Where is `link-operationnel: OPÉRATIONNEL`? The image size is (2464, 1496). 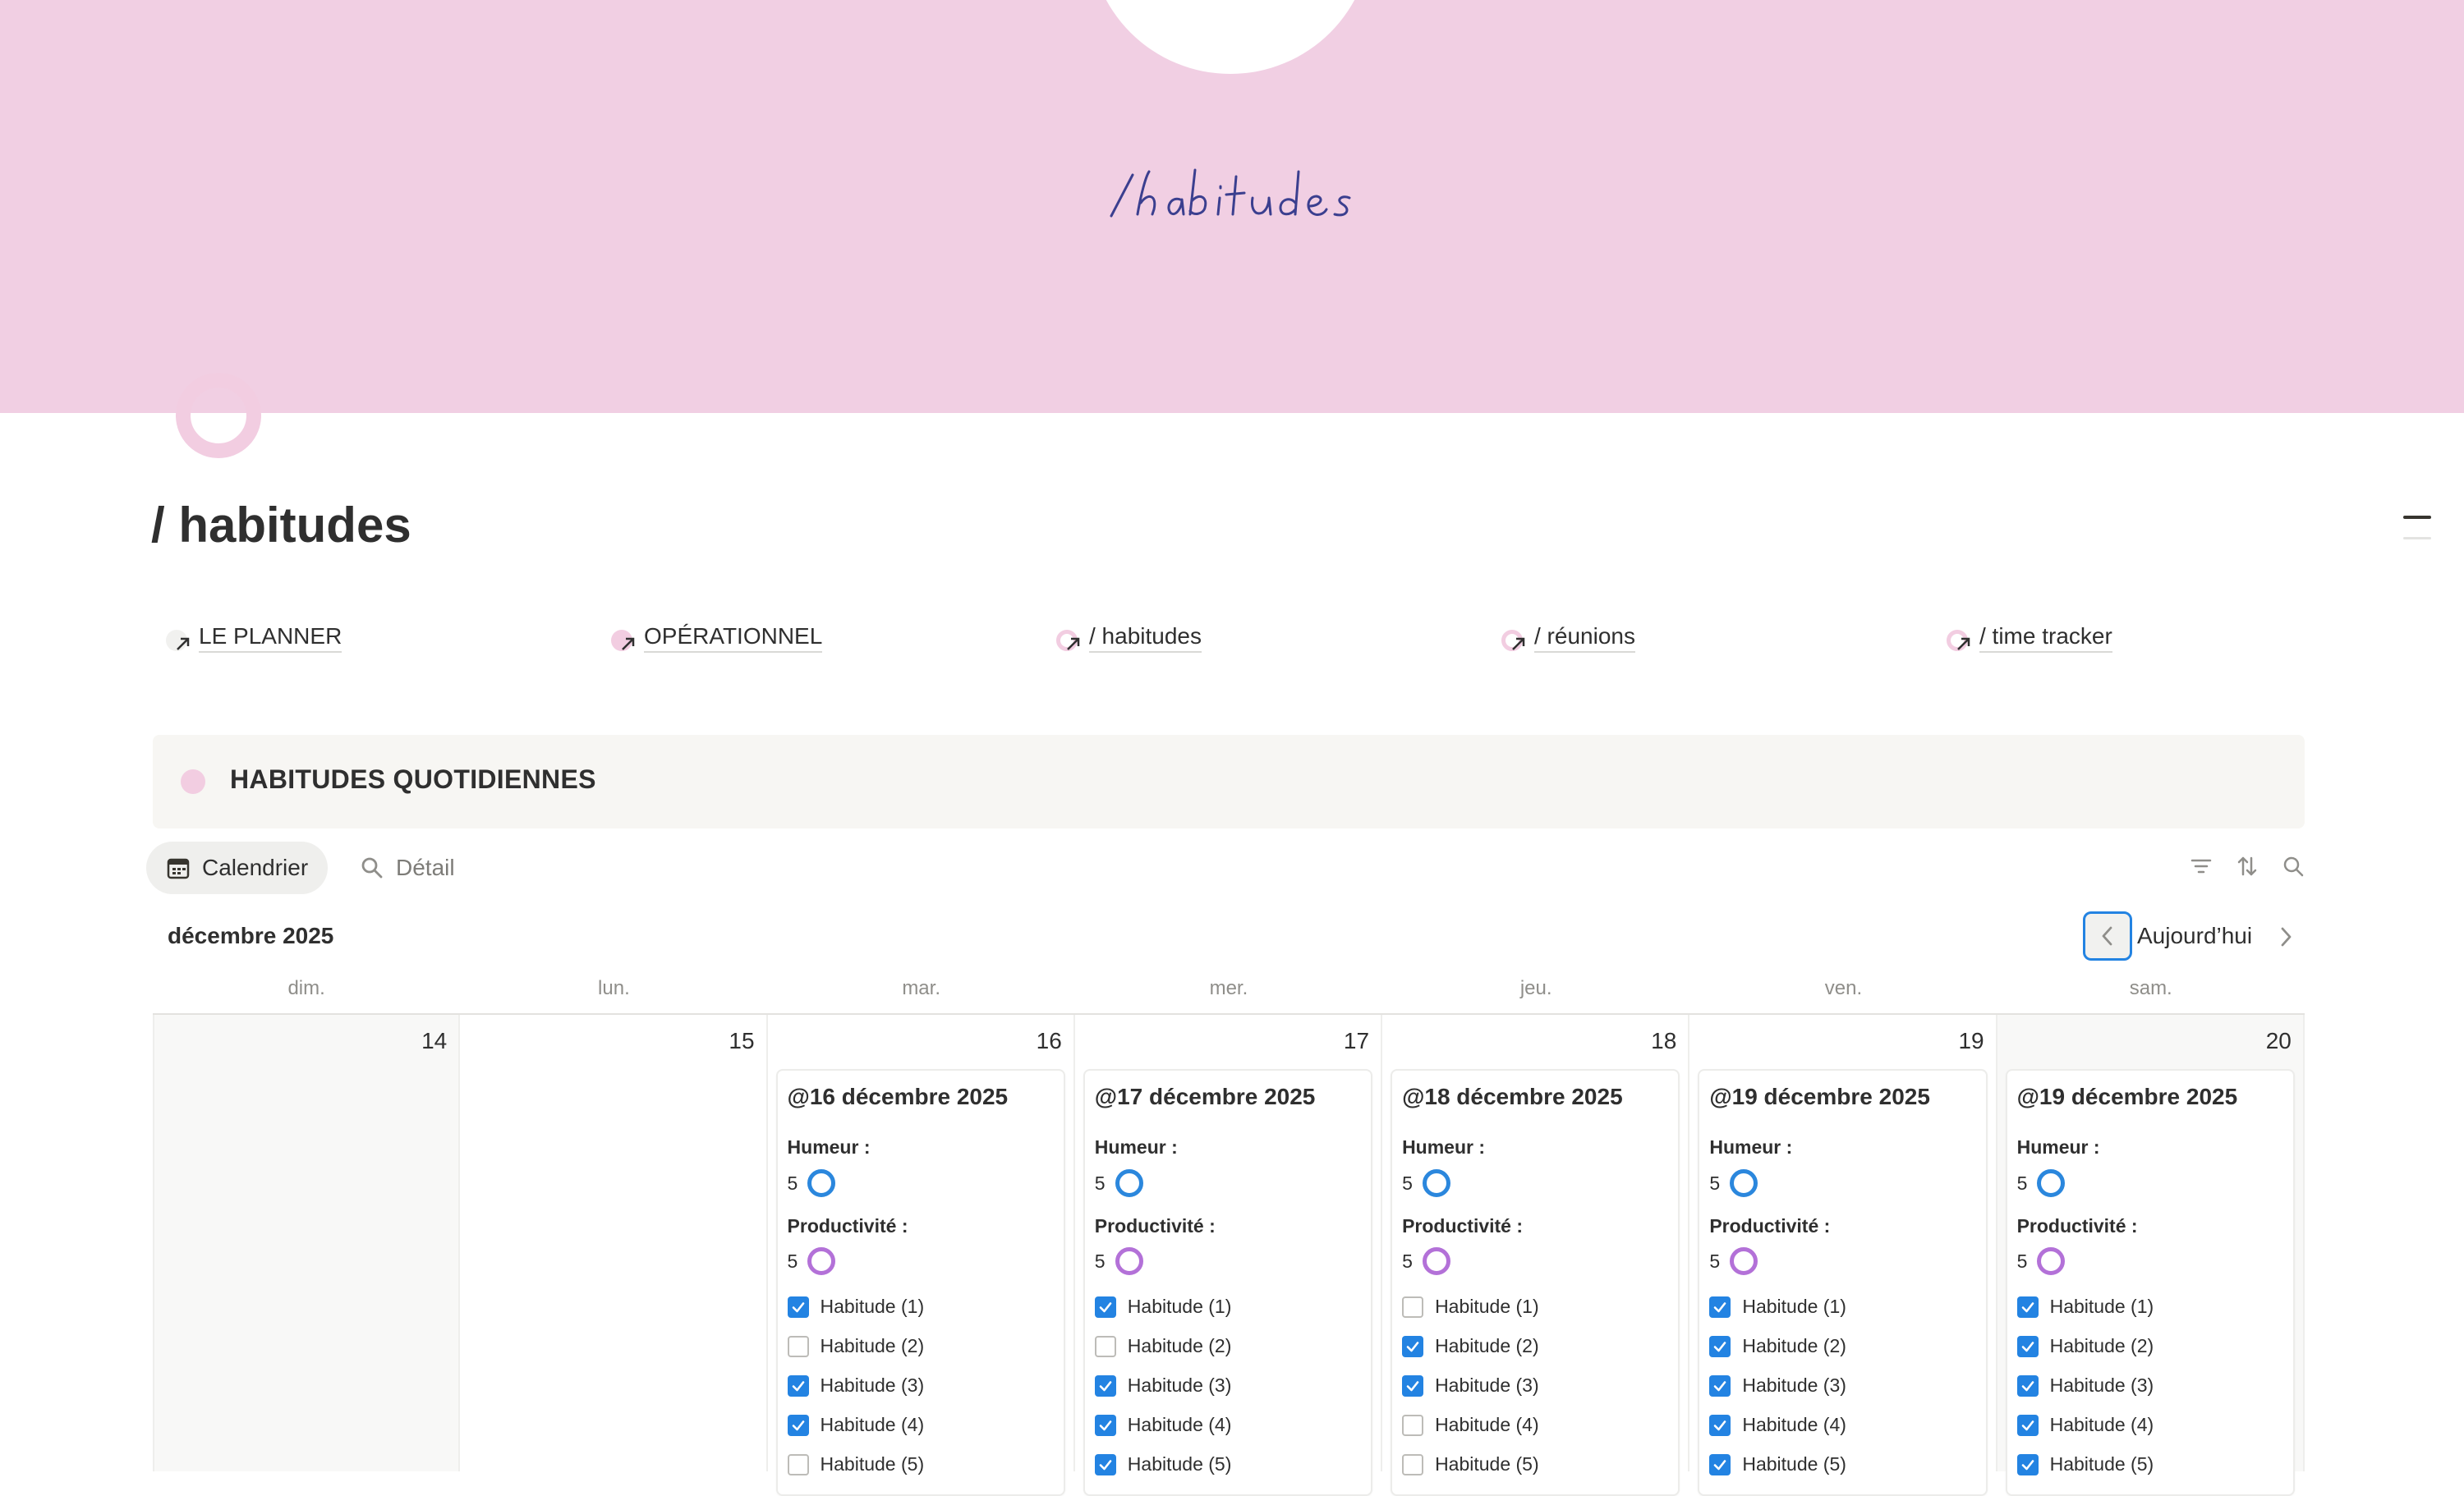
link-operationnel: OPÉRATIONNEL is located at coordinates (715, 638).